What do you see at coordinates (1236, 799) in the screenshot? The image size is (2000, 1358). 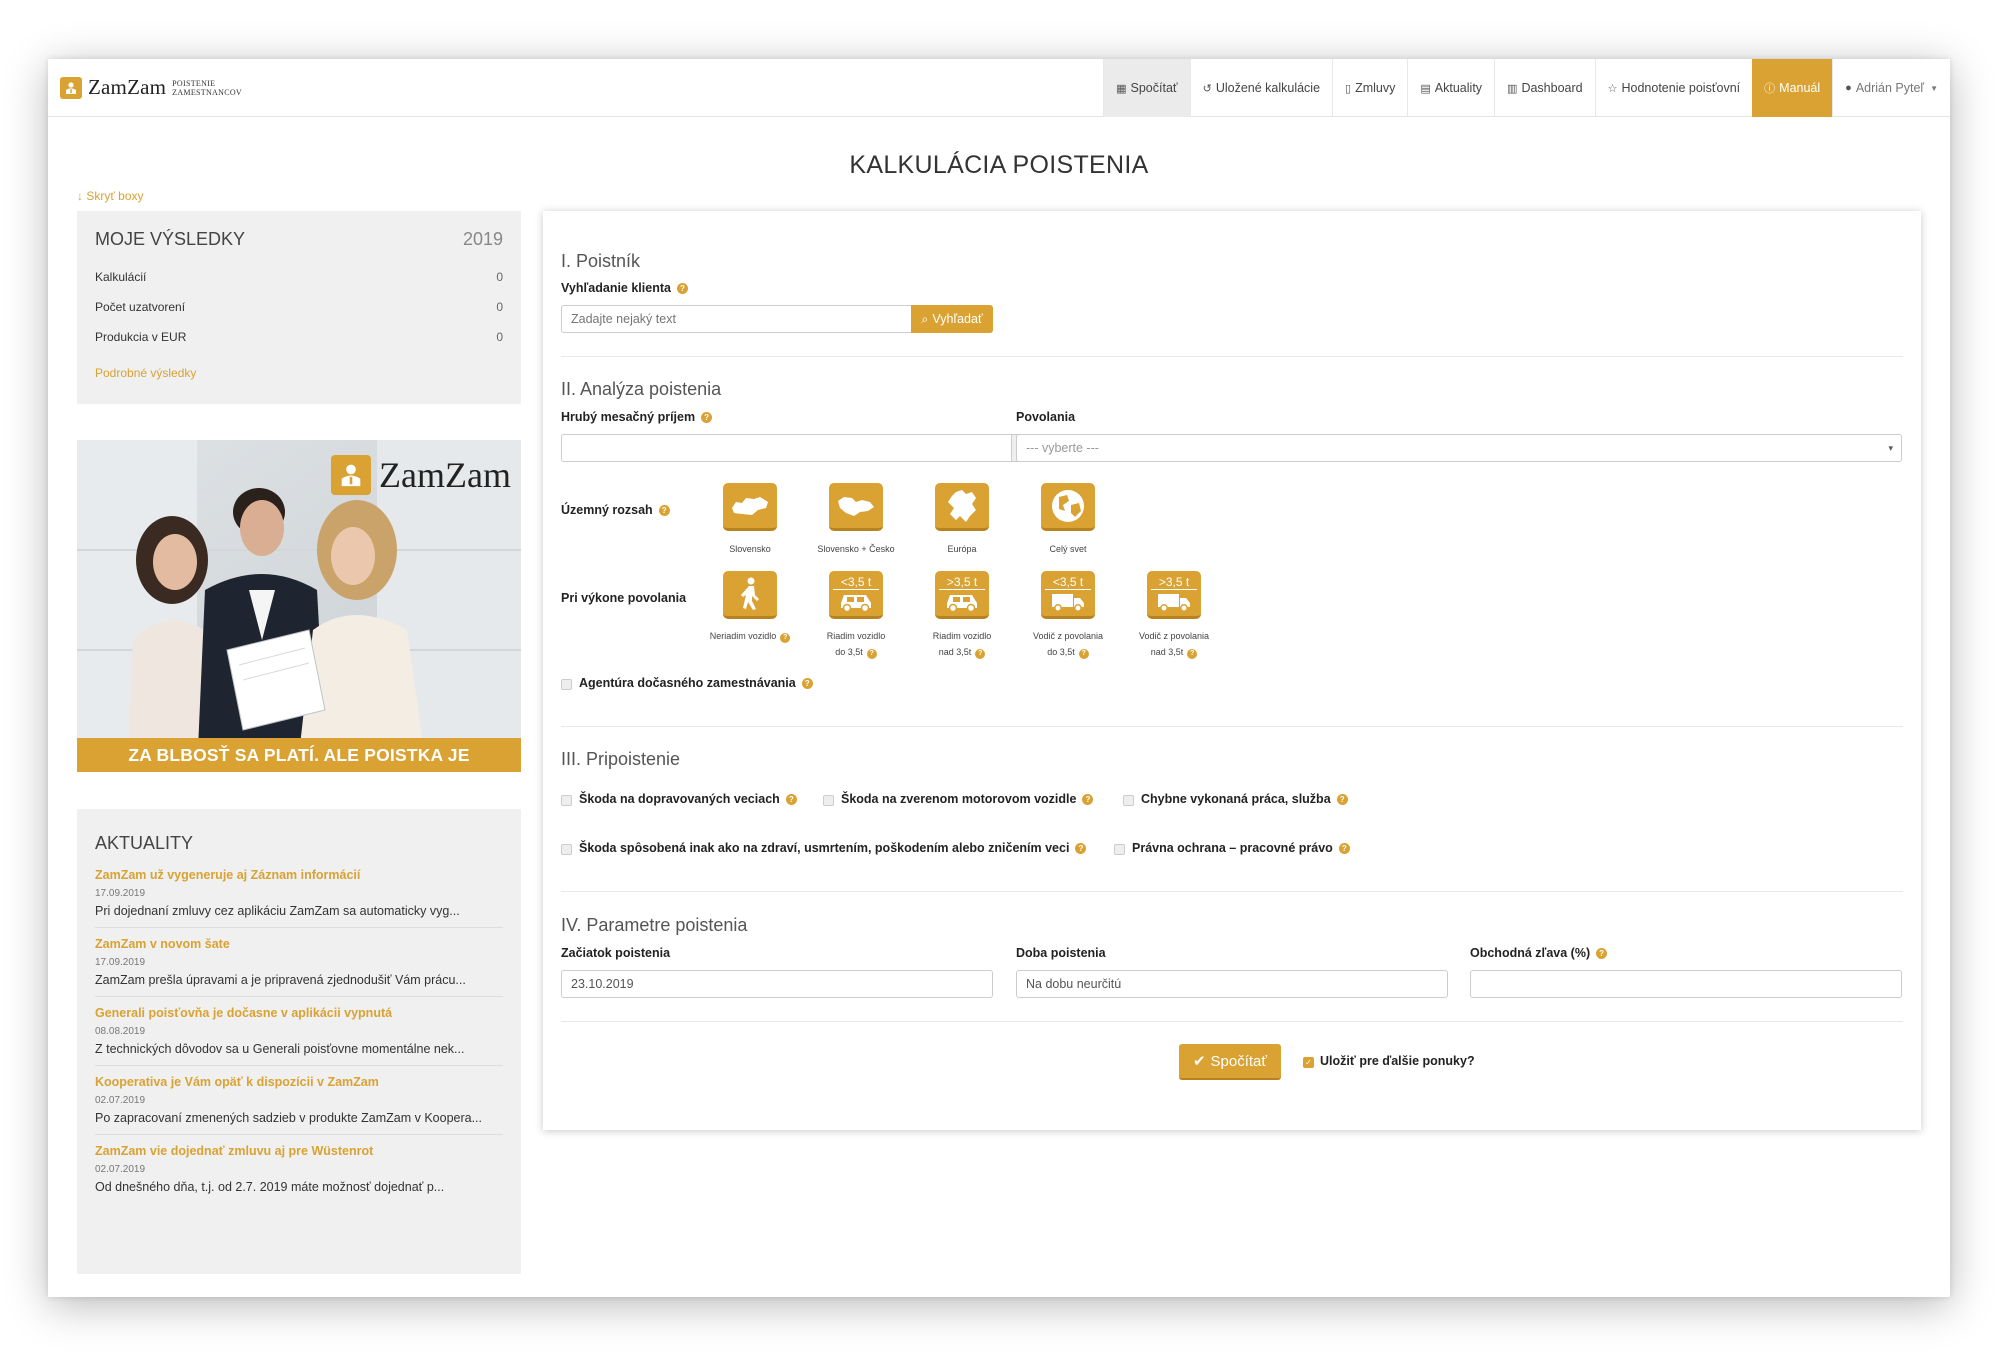 I see `rider-label-text: Chybne vykonaná práca, služba` at bounding box center [1236, 799].